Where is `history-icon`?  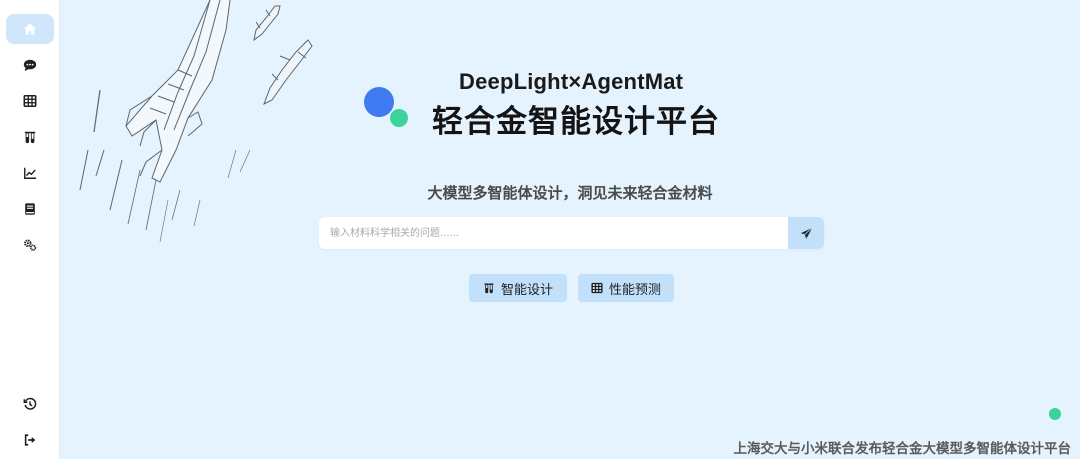
history-icon is located at coordinates (30, 403).